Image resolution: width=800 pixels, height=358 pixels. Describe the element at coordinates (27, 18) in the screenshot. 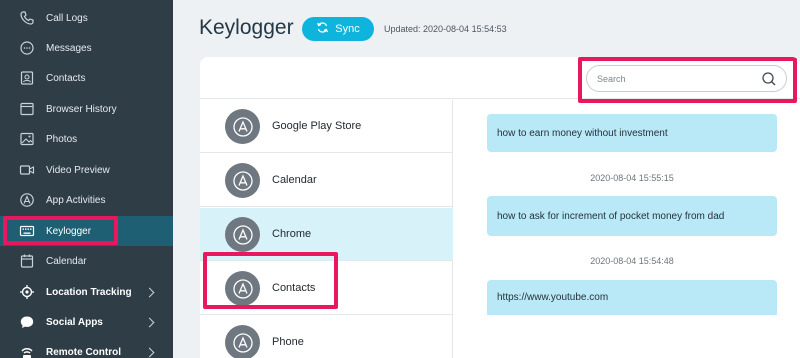

I see `phone-icon` at that location.